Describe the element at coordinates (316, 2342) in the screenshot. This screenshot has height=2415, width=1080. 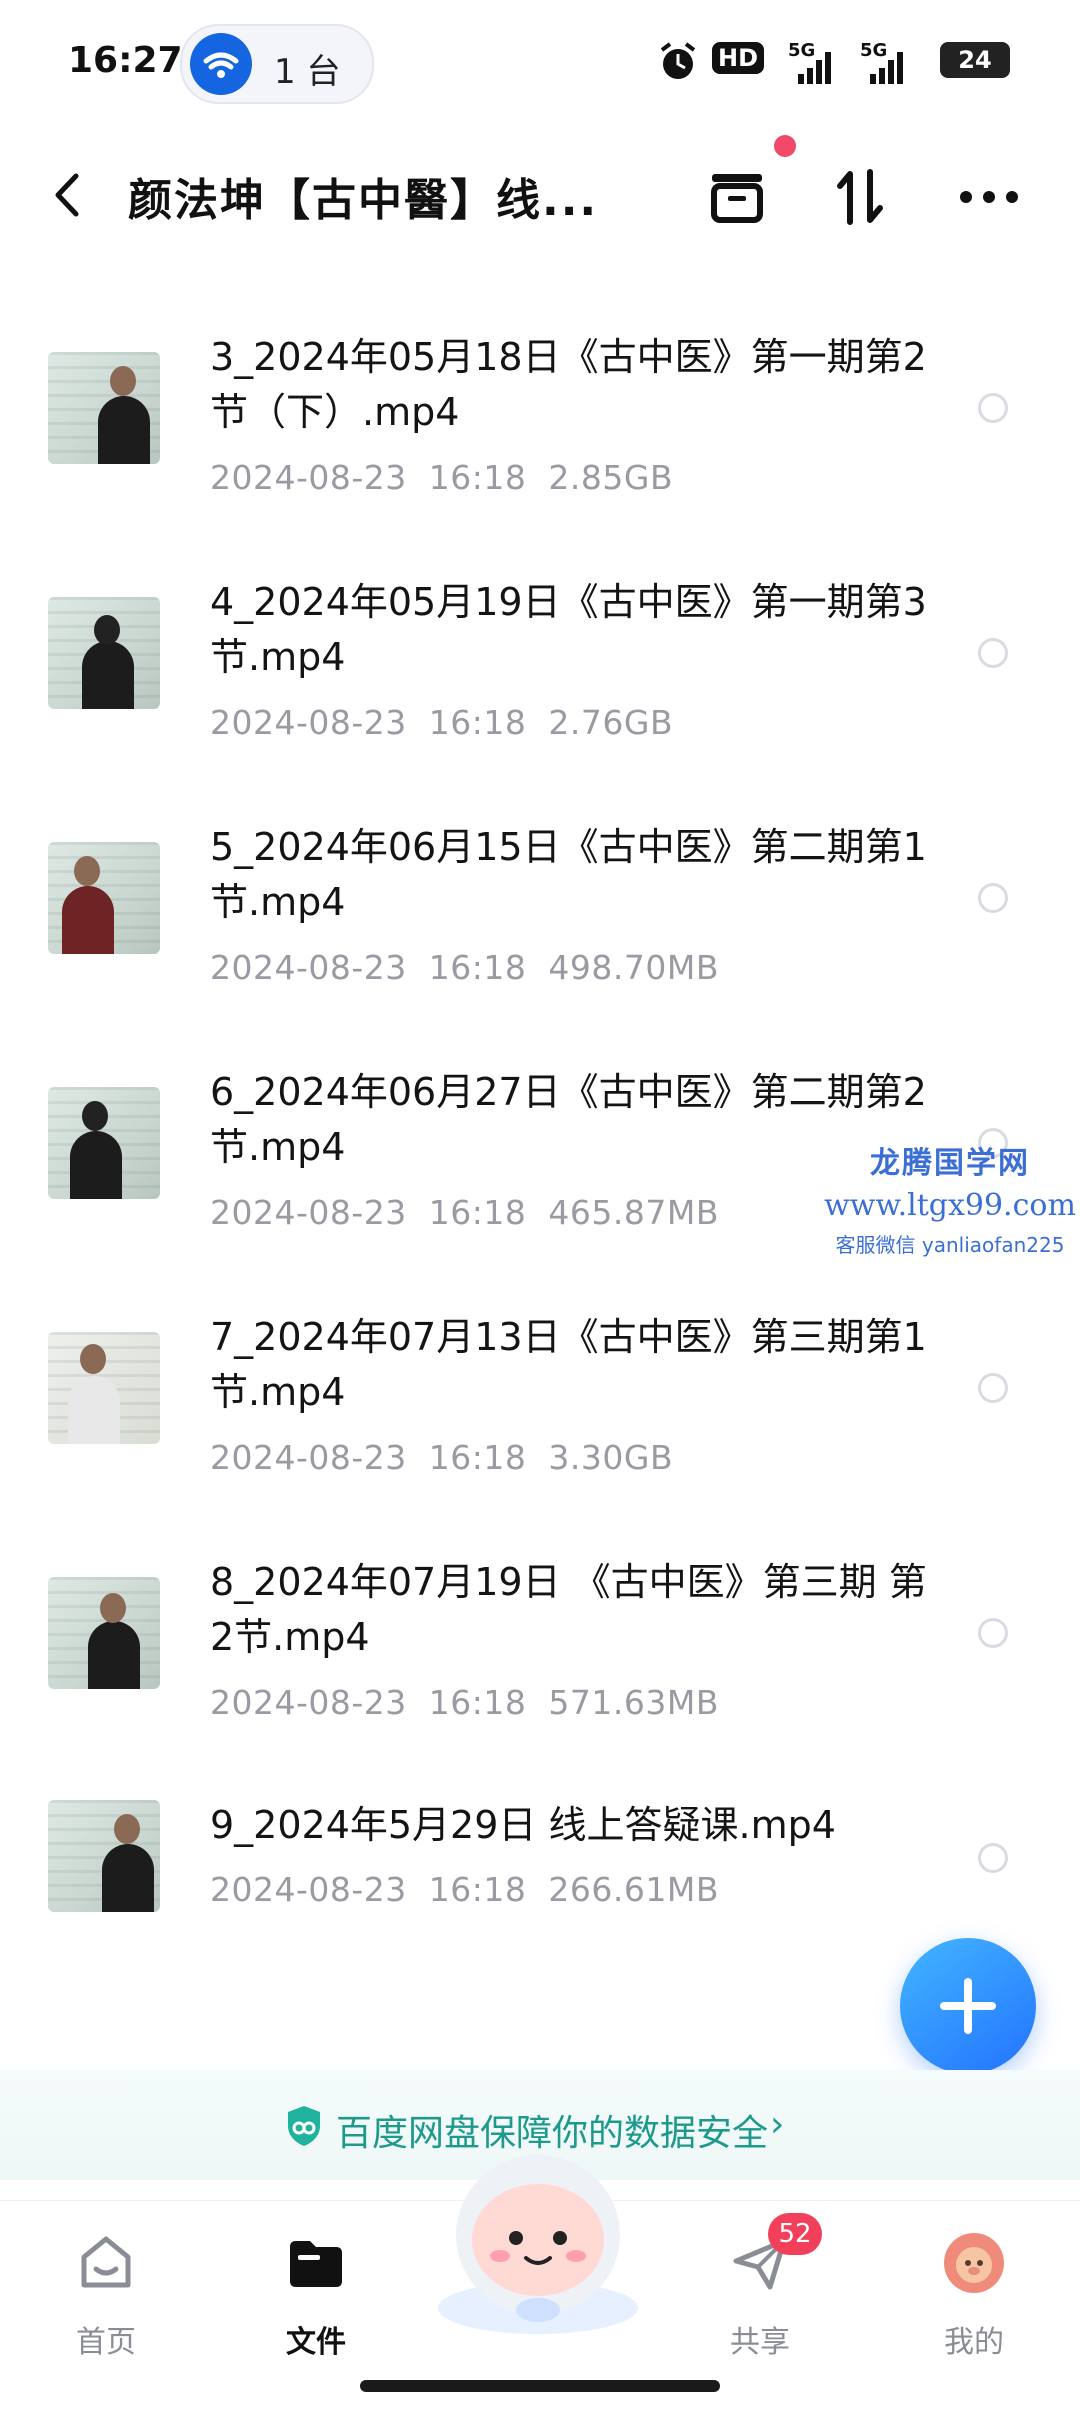
I see `nav-files-label: 文件` at that location.